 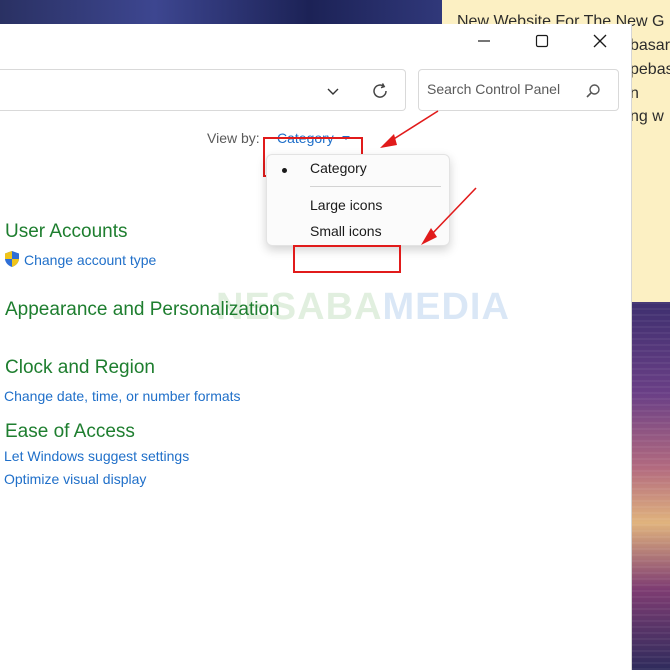 What do you see at coordinates (203, 90) in the screenshot?
I see `address-bar` at bounding box center [203, 90].